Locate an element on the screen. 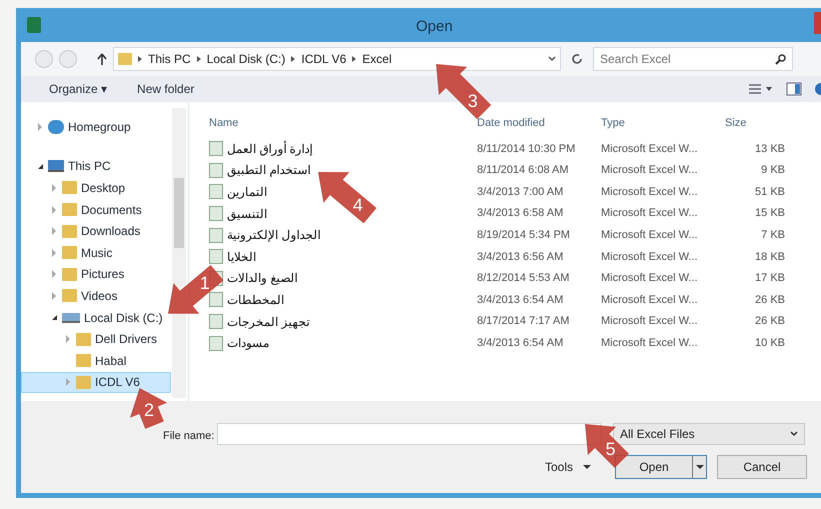 This screenshot has height=509, width=821. file-name-field is located at coordinates (409, 434).